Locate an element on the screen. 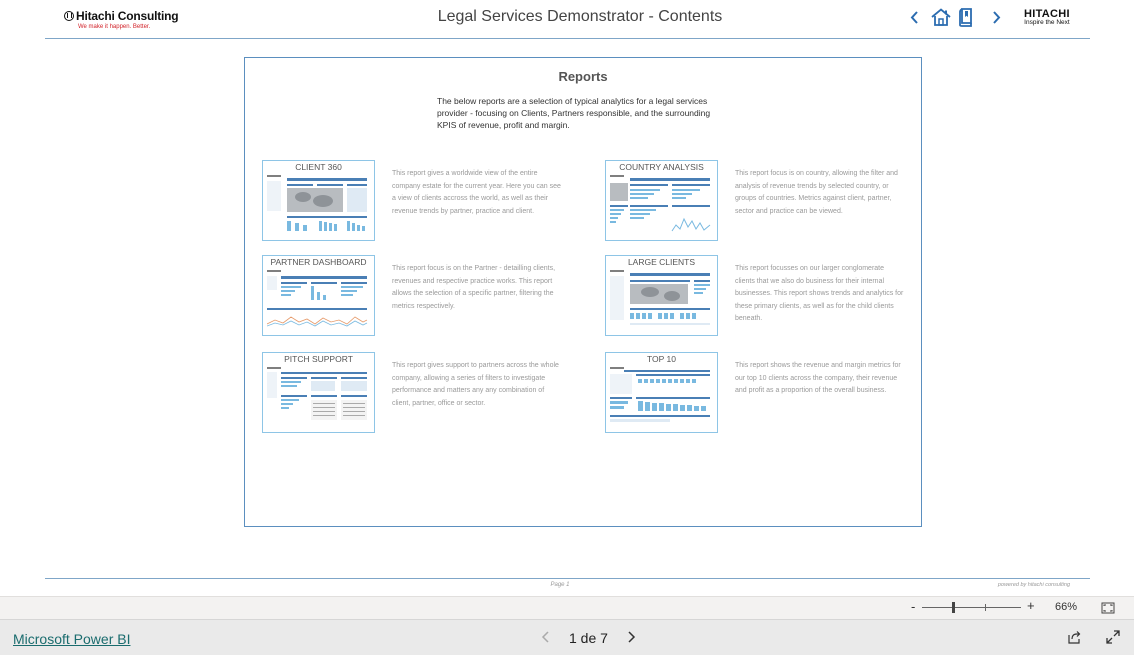 This screenshot has width=1134, height=655. hitachi-logo-icon is located at coordinates (69, 16).